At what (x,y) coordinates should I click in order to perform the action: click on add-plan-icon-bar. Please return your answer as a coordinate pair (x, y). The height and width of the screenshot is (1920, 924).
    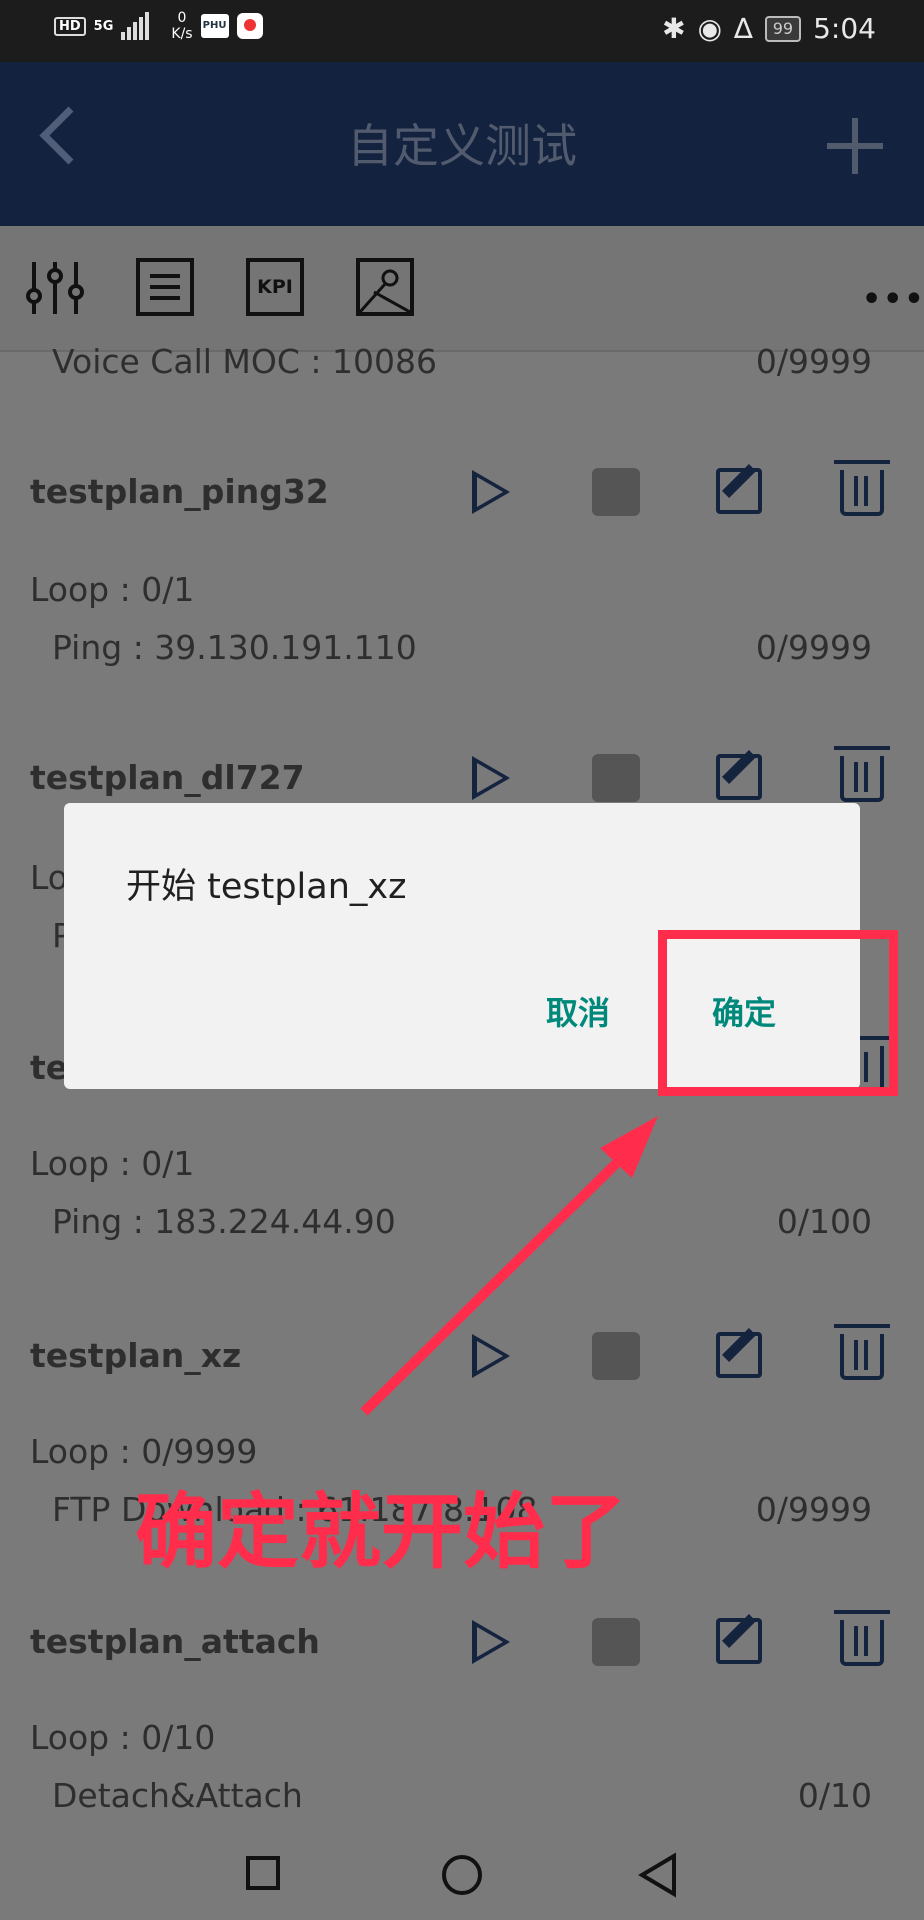
    Looking at the image, I should click on (855, 146).